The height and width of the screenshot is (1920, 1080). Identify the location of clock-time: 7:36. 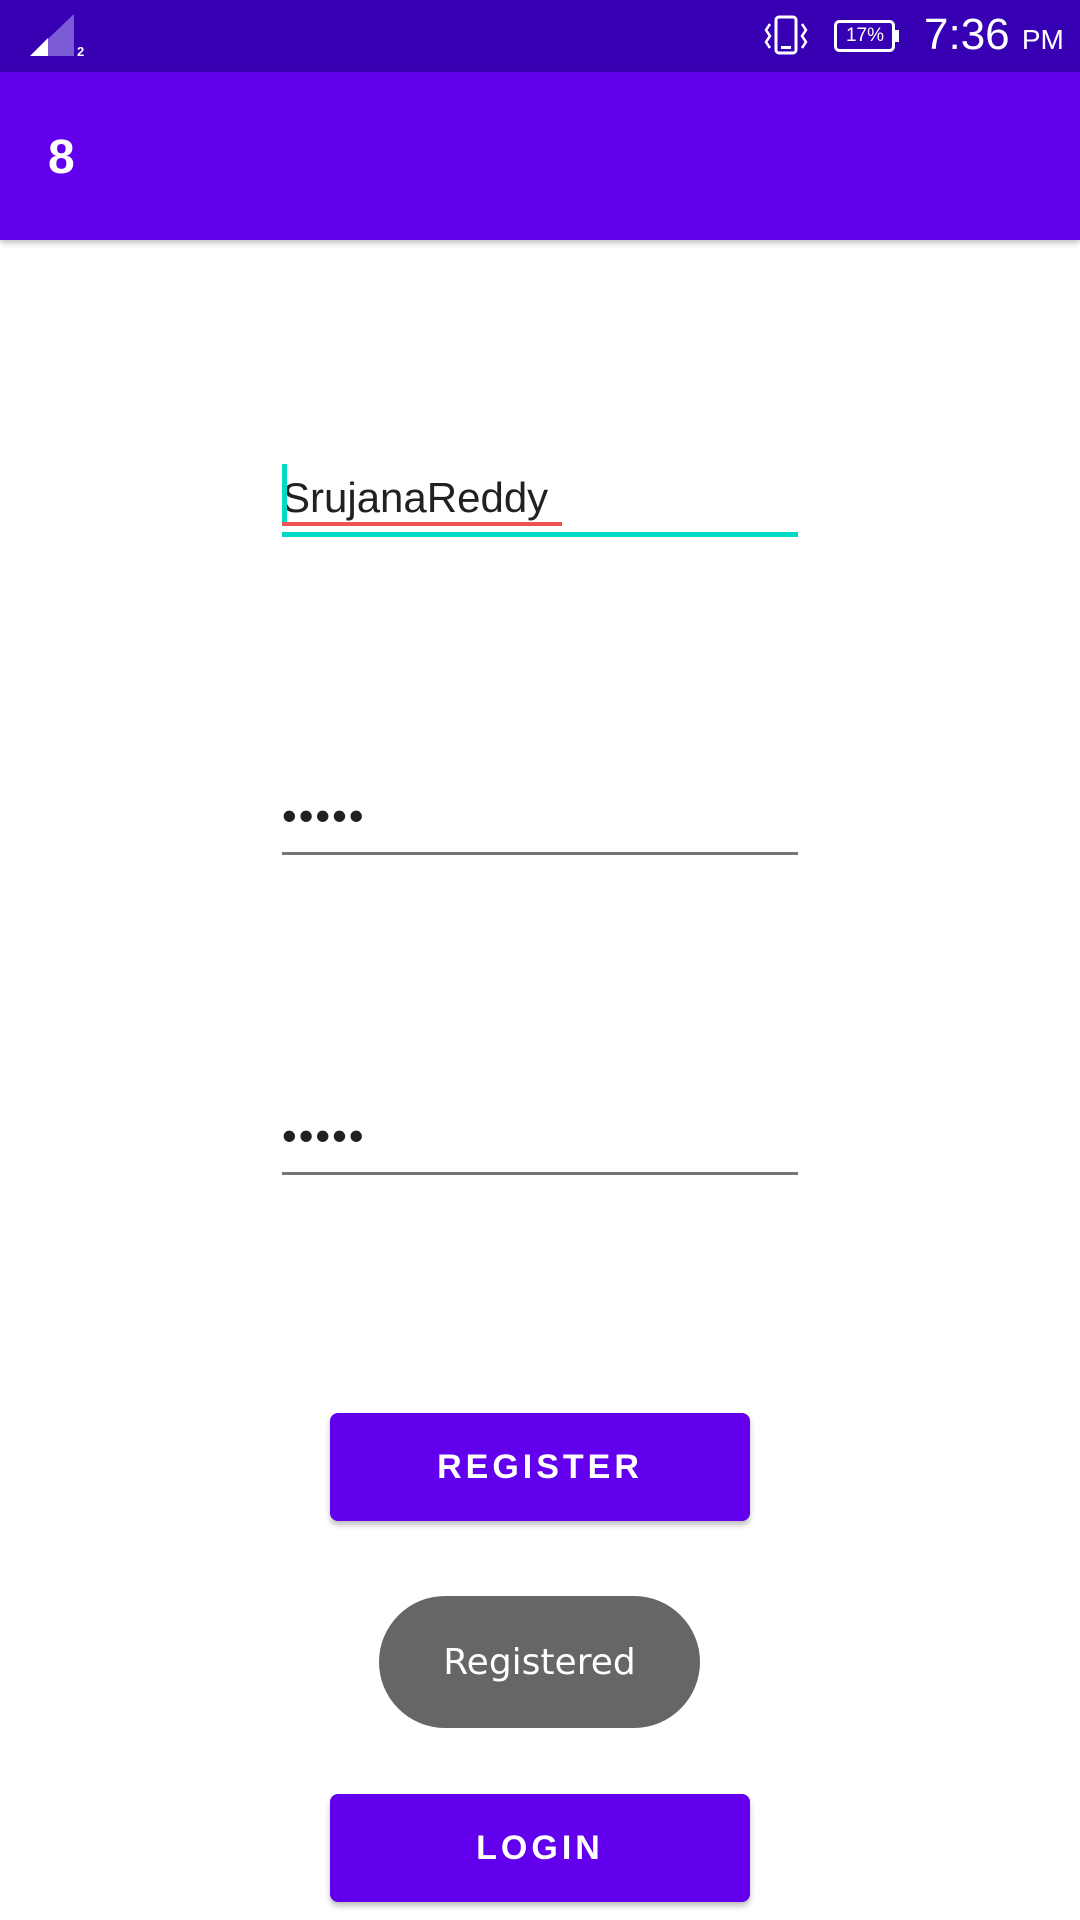
(967, 34).